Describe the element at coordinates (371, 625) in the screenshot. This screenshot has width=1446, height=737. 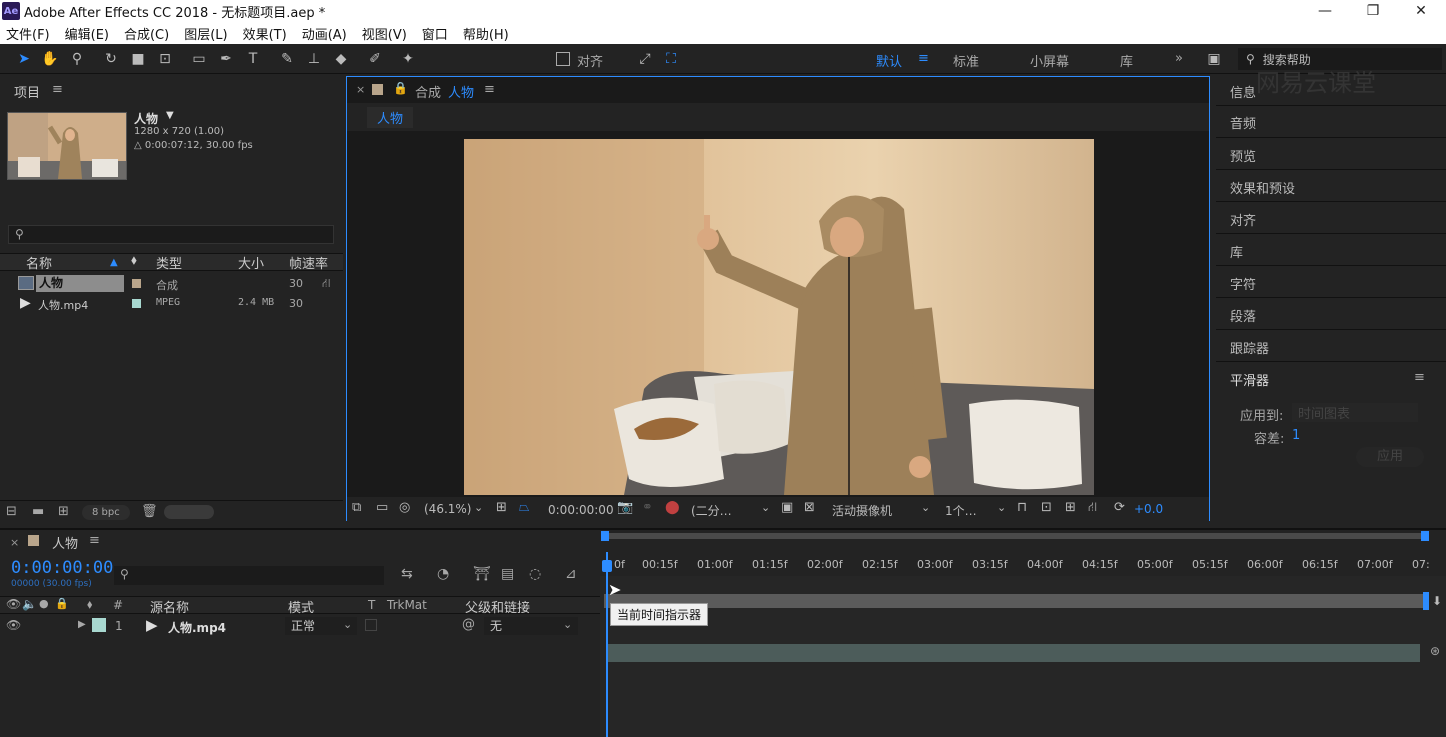
I see `preserve-transparency-checkbox` at that location.